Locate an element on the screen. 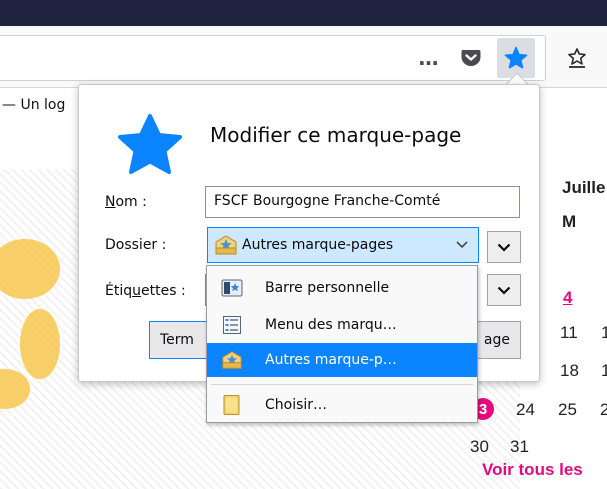  bookmark-name-input: FSCF Bourgogne Franche-Comté is located at coordinates (362, 202).